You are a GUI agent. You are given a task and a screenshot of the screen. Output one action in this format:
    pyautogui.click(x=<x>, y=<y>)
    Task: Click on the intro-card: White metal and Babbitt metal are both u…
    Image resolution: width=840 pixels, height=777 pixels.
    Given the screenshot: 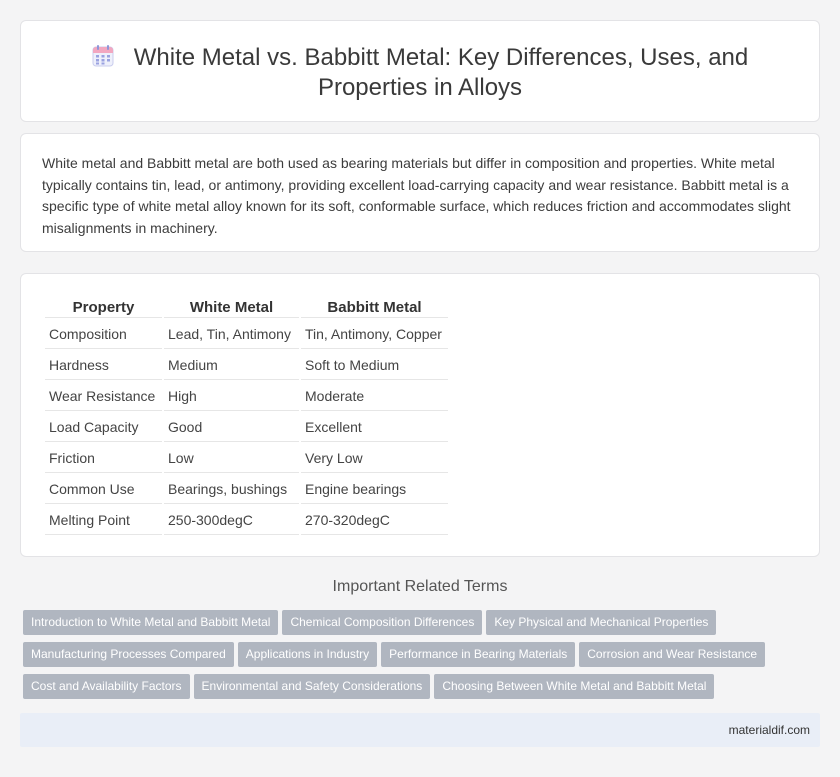 What is the action you would take?
    pyautogui.click(x=420, y=192)
    